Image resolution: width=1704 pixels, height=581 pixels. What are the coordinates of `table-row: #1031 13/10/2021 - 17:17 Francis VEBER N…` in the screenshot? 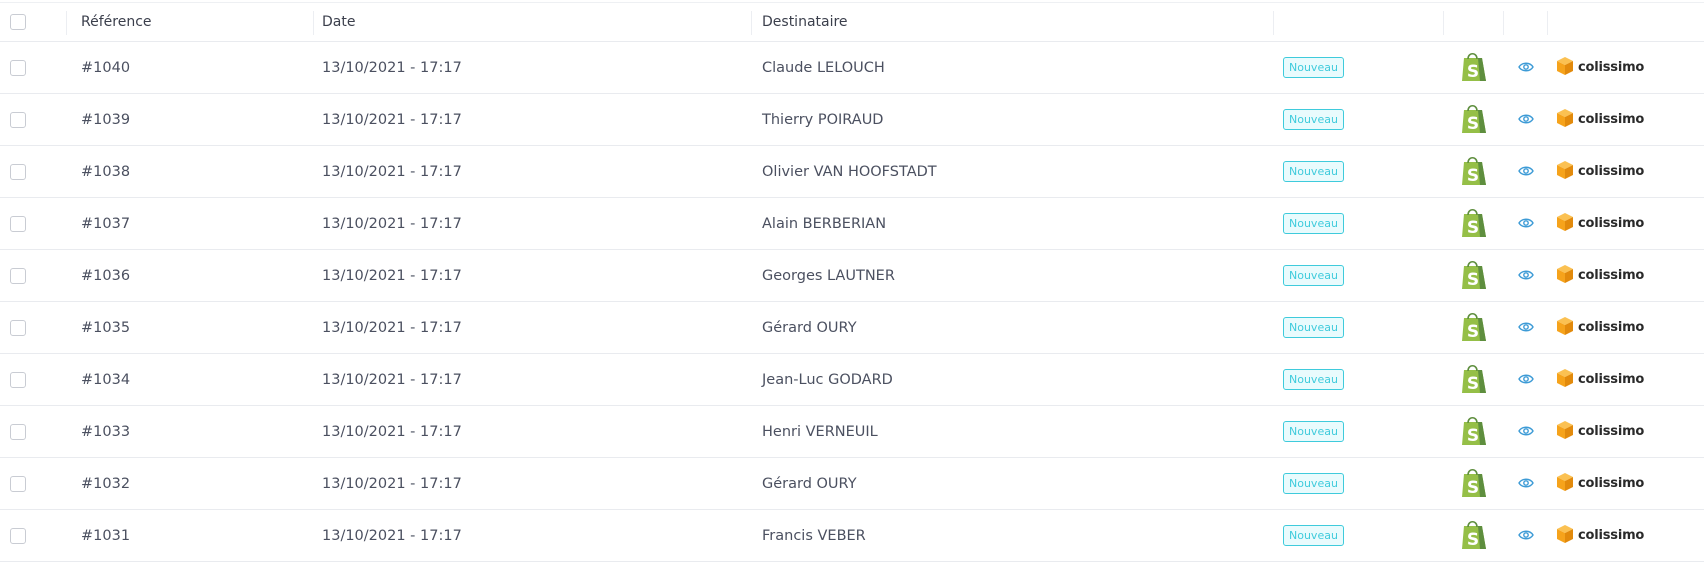 It's located at (852, 536).